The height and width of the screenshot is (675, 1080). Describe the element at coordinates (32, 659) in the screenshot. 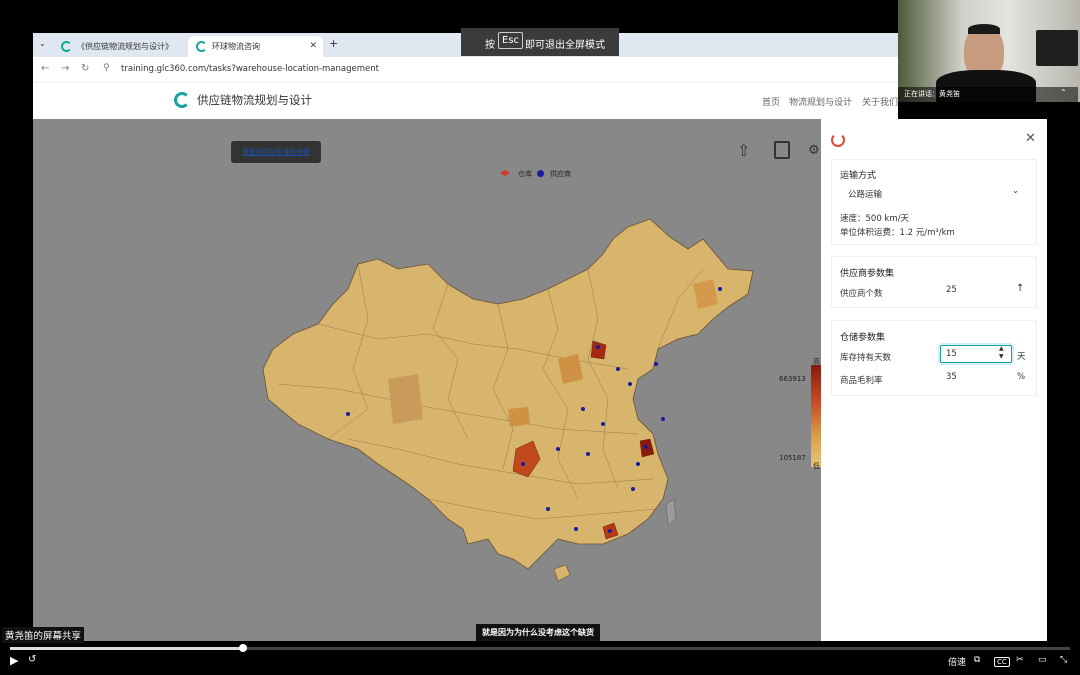

I see `replay-icon: ↺` at that location.